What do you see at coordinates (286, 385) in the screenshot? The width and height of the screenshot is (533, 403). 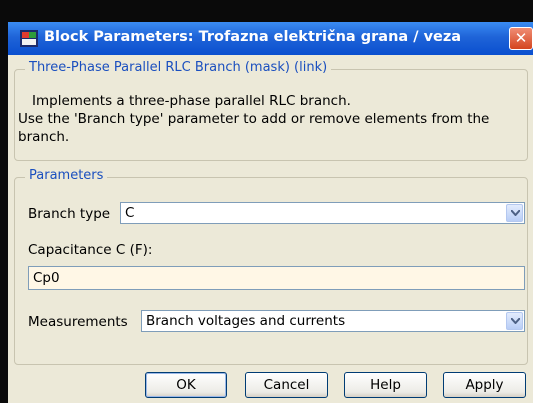 I see `cancel-button: Cancel` at bounding box center [286, 385].